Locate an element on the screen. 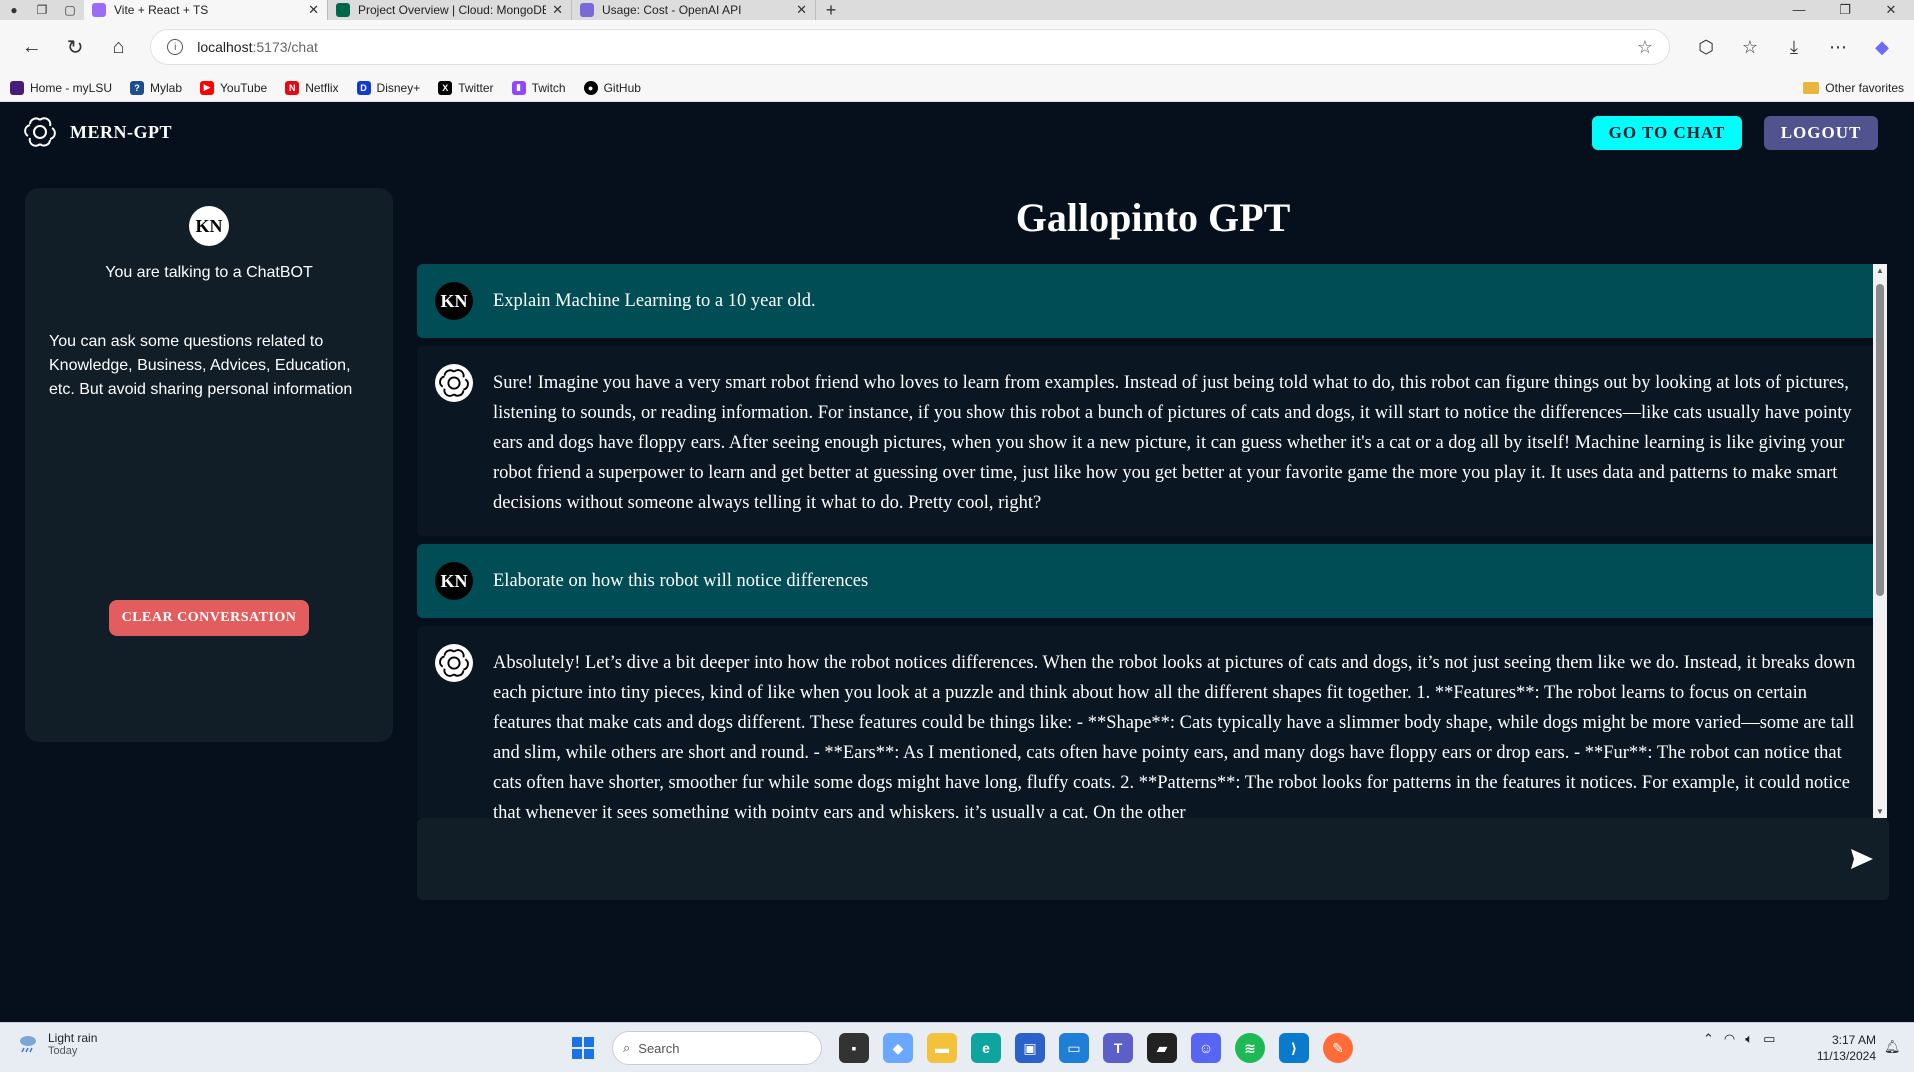 The width and height of the screenshot is (1914, 1072). url-path: :5173/chat is located at coordinates (285, 47).